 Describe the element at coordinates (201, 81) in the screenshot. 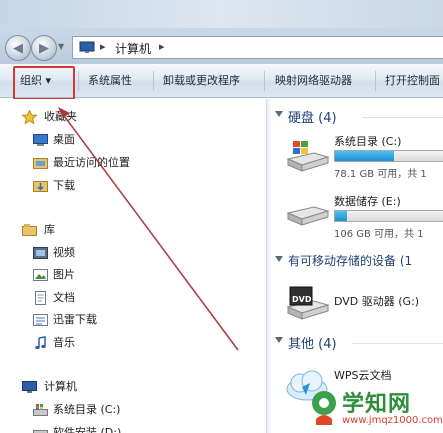

I see `uninstall-program-button: 卸载或更改程序` at that location.